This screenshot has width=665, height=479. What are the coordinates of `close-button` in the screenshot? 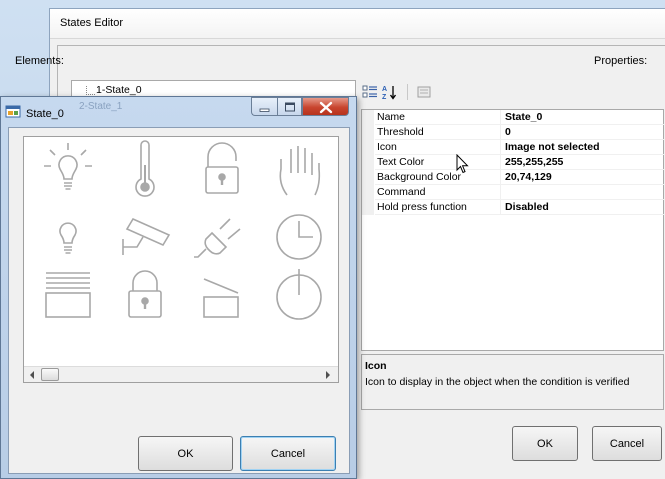 It's located at (325, 106).